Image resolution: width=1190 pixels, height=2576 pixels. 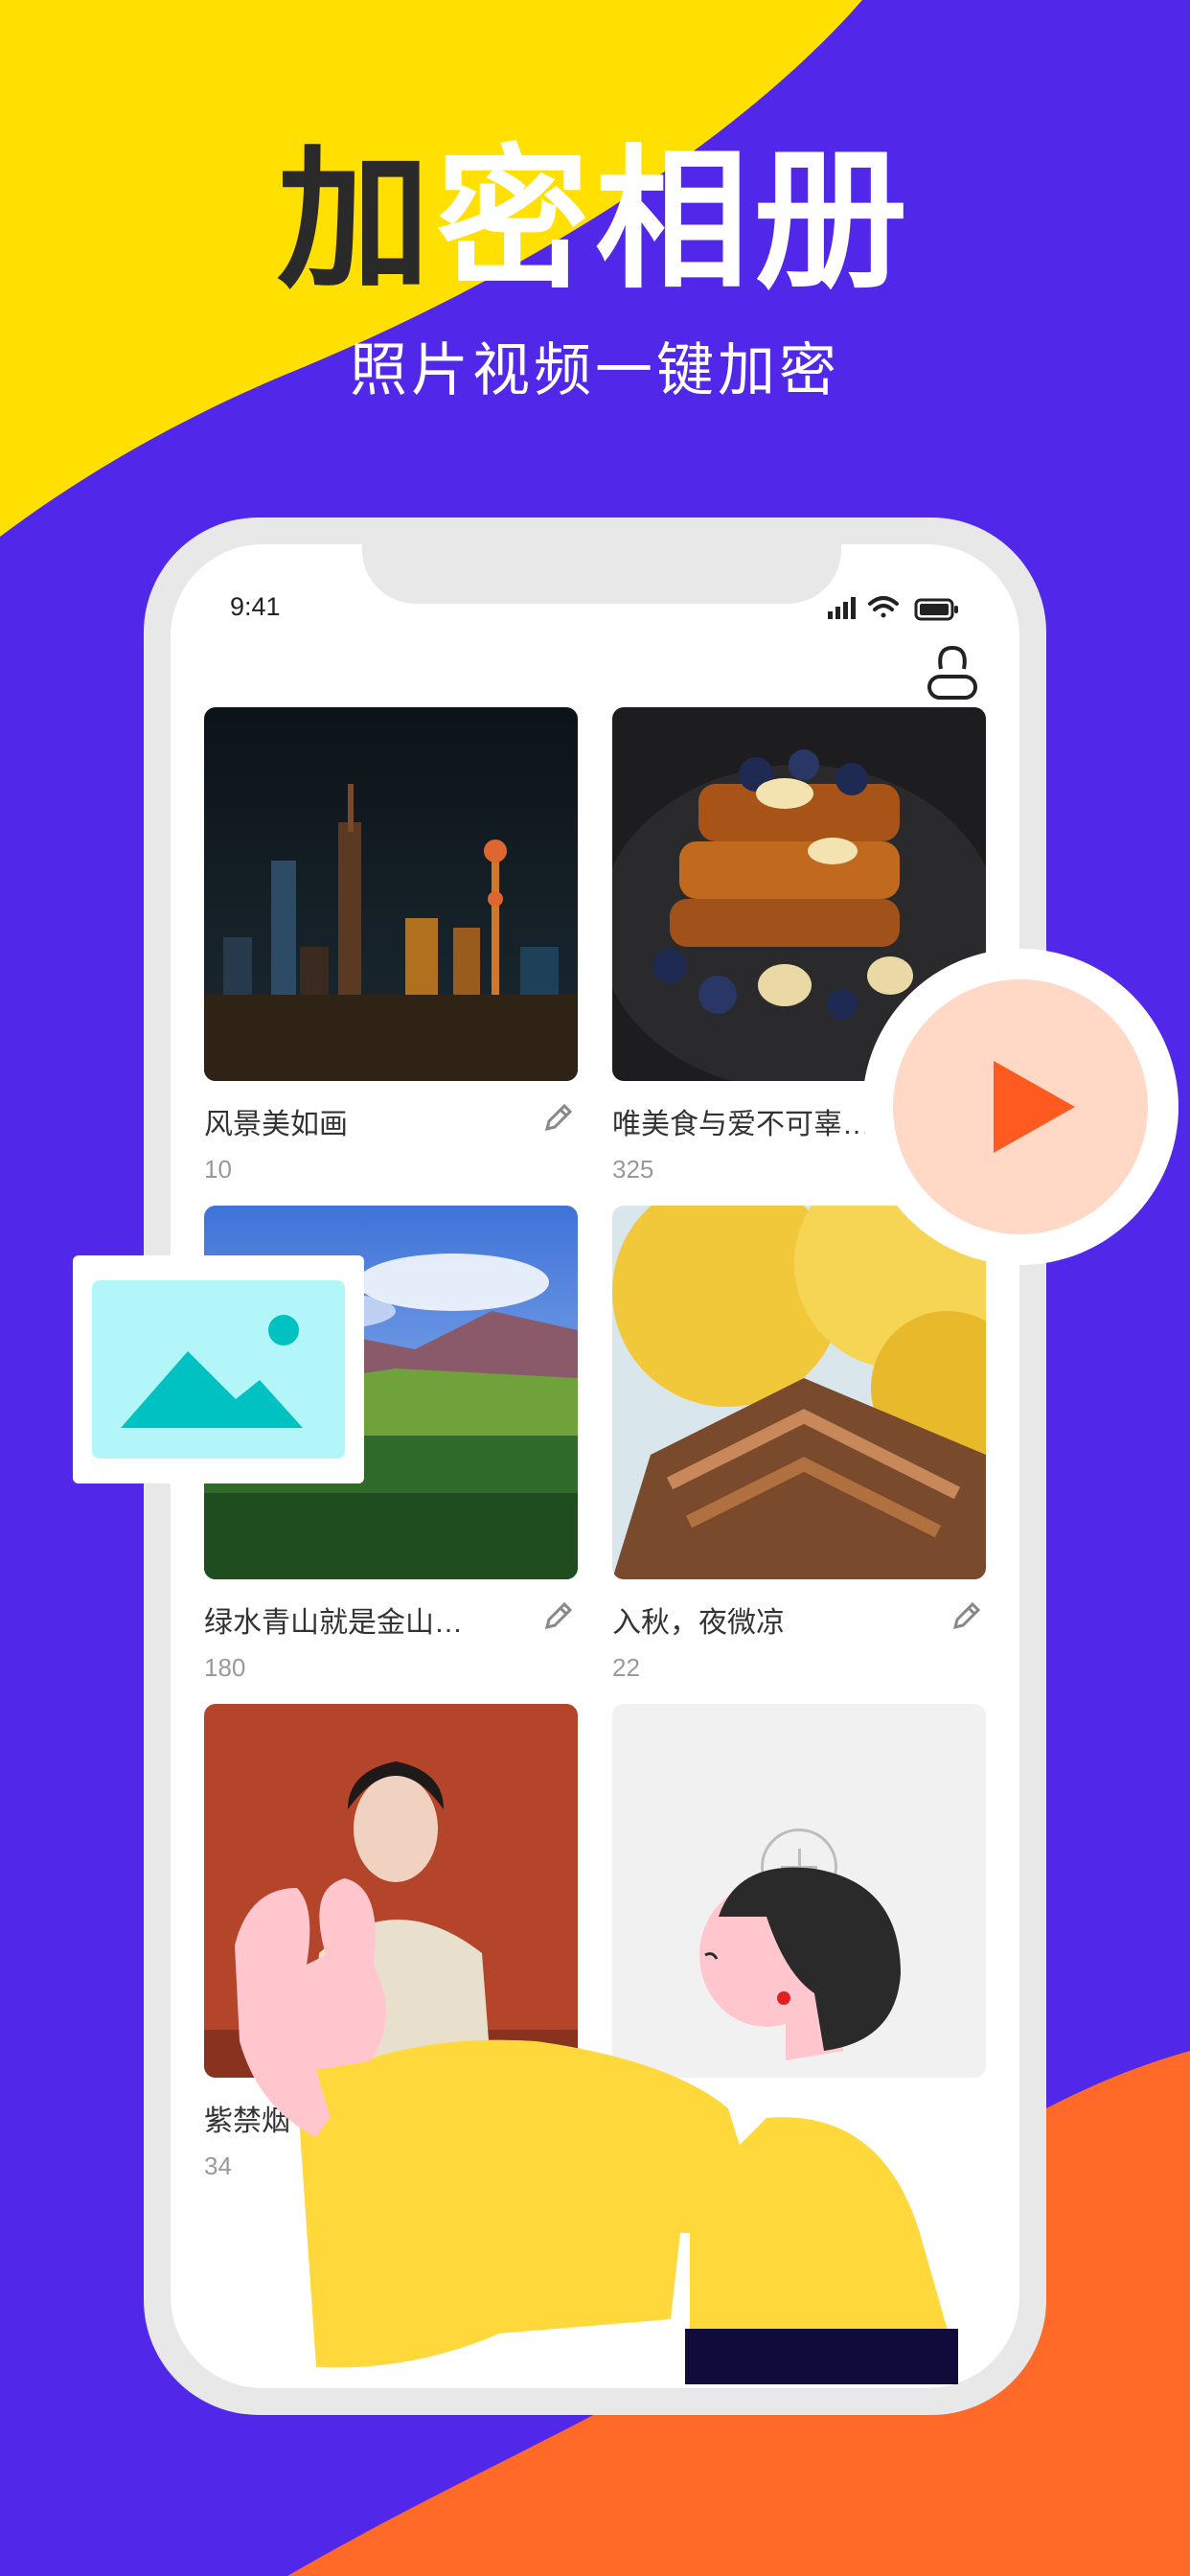 I want to click on album-count: 180, so click(x=225, y=1667).